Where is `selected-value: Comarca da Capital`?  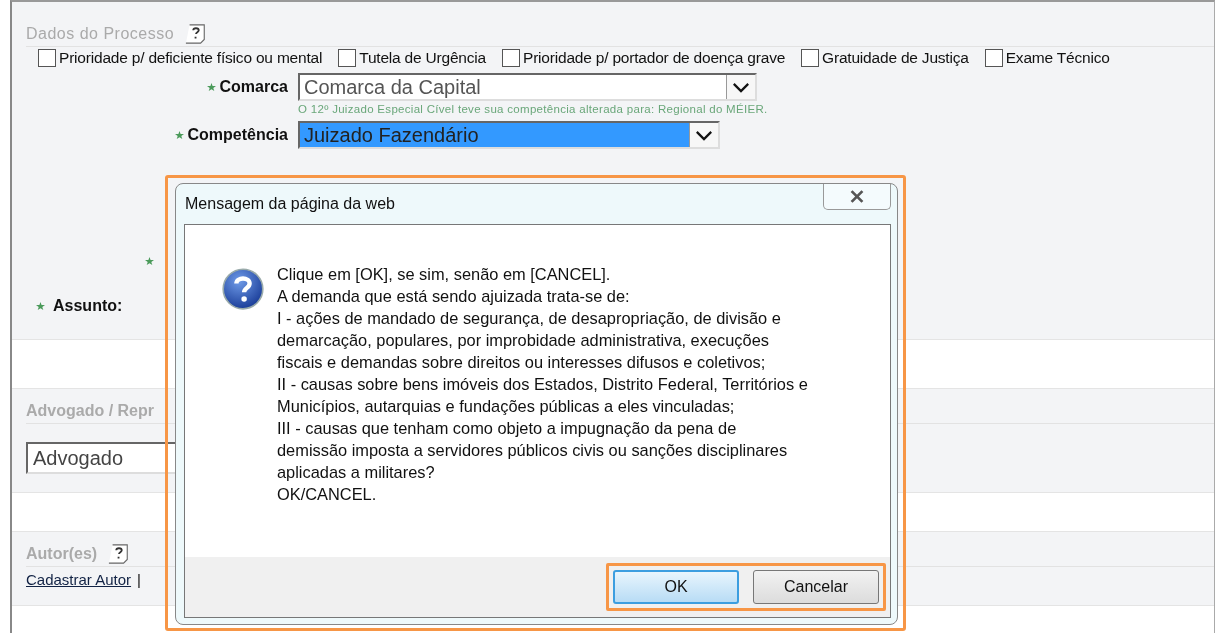
selected-value: Comarca da Capital is located at coordinates (392, 87).